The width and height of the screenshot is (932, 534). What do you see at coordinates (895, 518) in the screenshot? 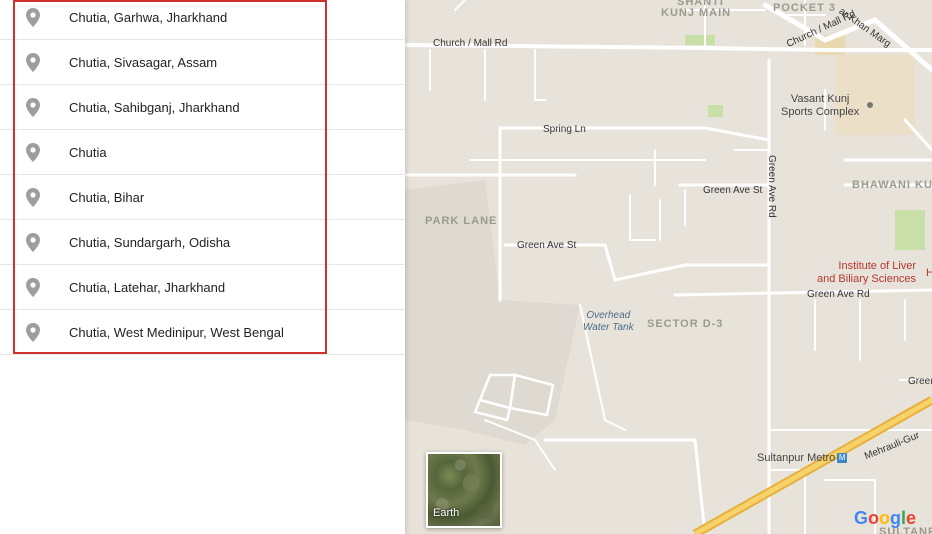
I see `google-logo-letter: g` at bounding box center [895, 518].